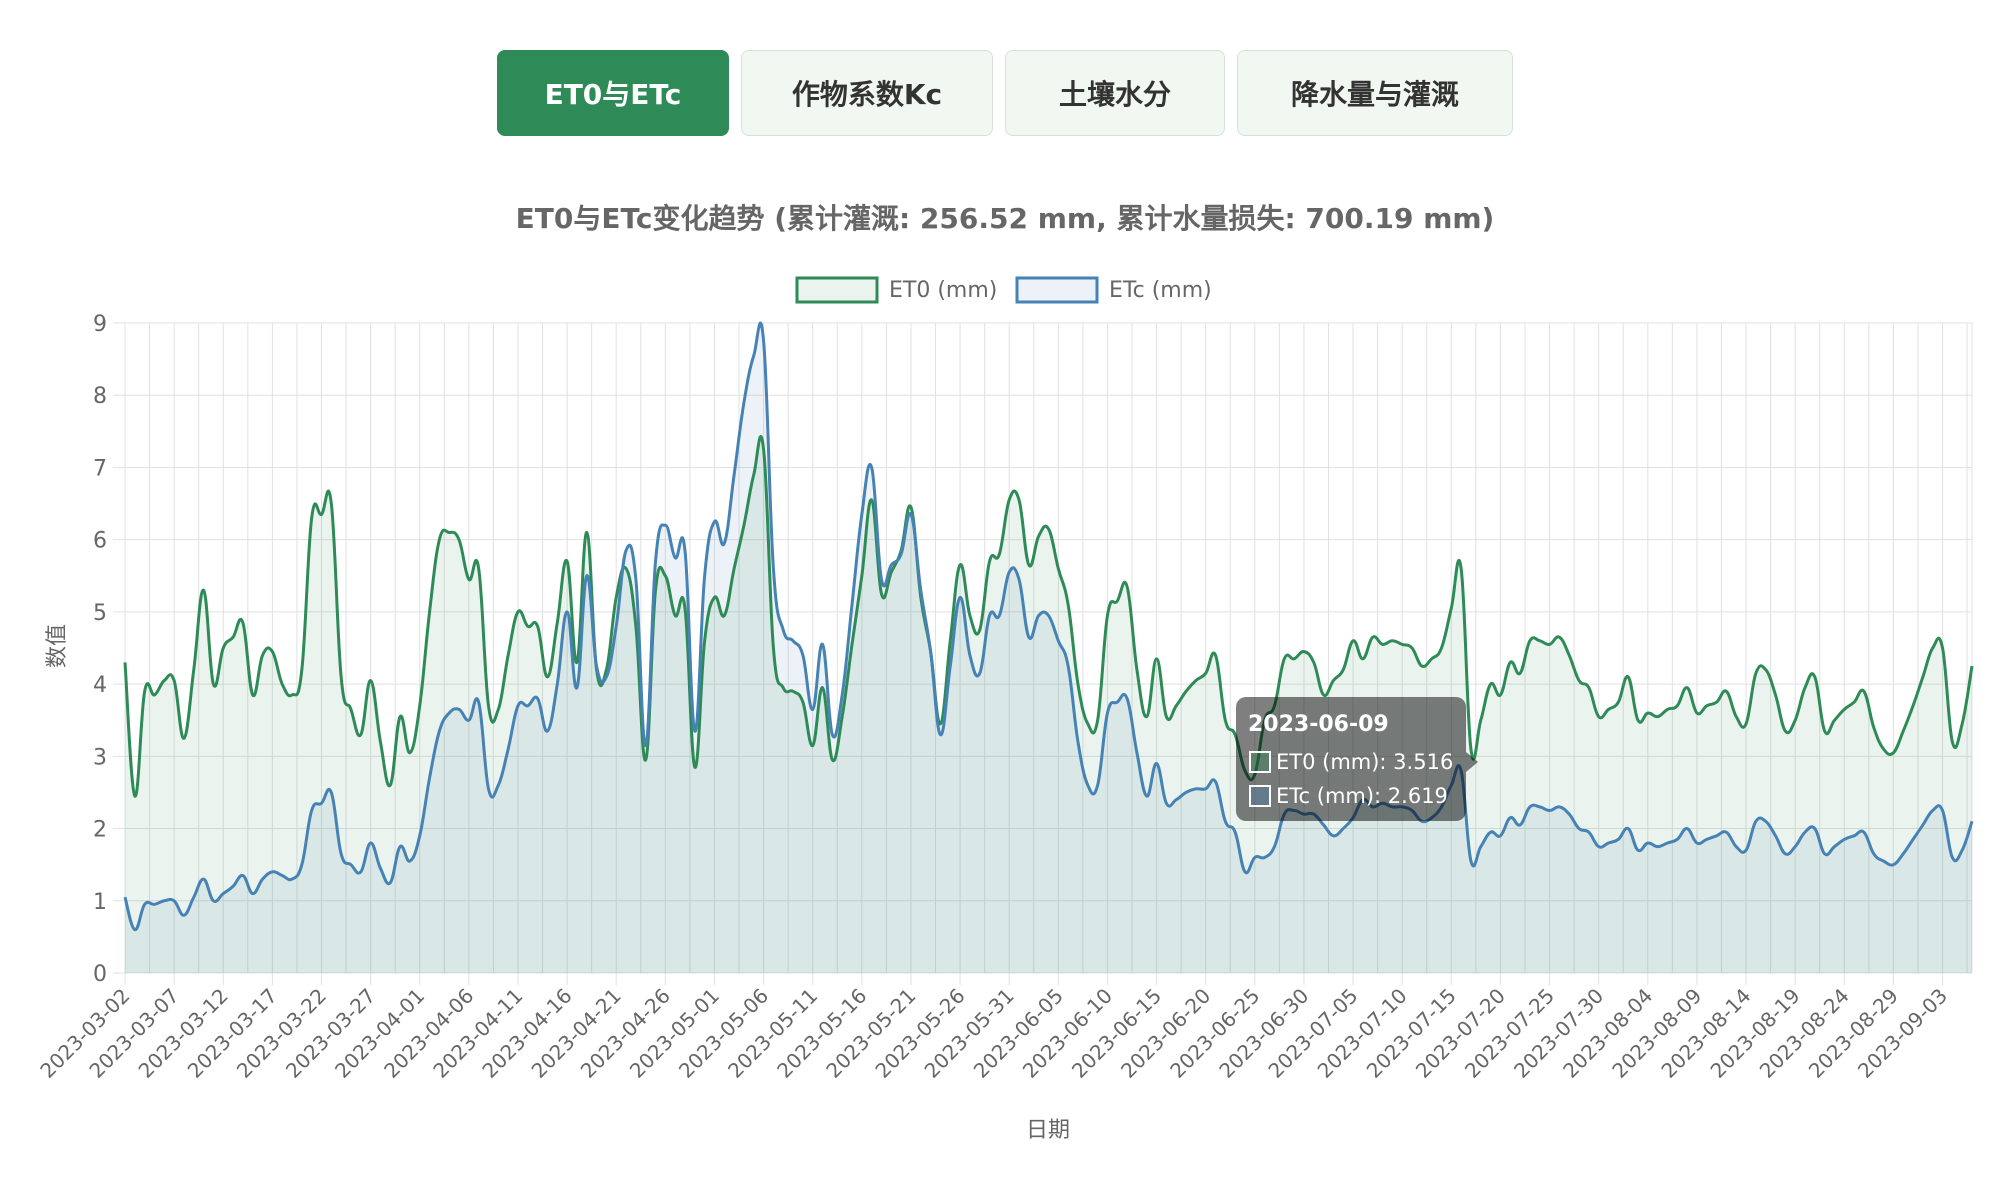 The height and width of the screenshot is (1189, 2010). What do you see at coordinates (100, 685) in the screenshot?
I see `y-tick-label: 4` at bounding box center [100, 685].